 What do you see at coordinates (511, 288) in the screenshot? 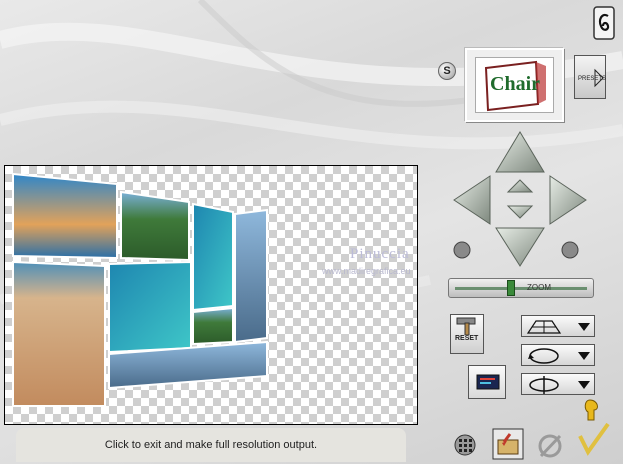
I see `zoom-thumb` at bounding box center [511, 288].